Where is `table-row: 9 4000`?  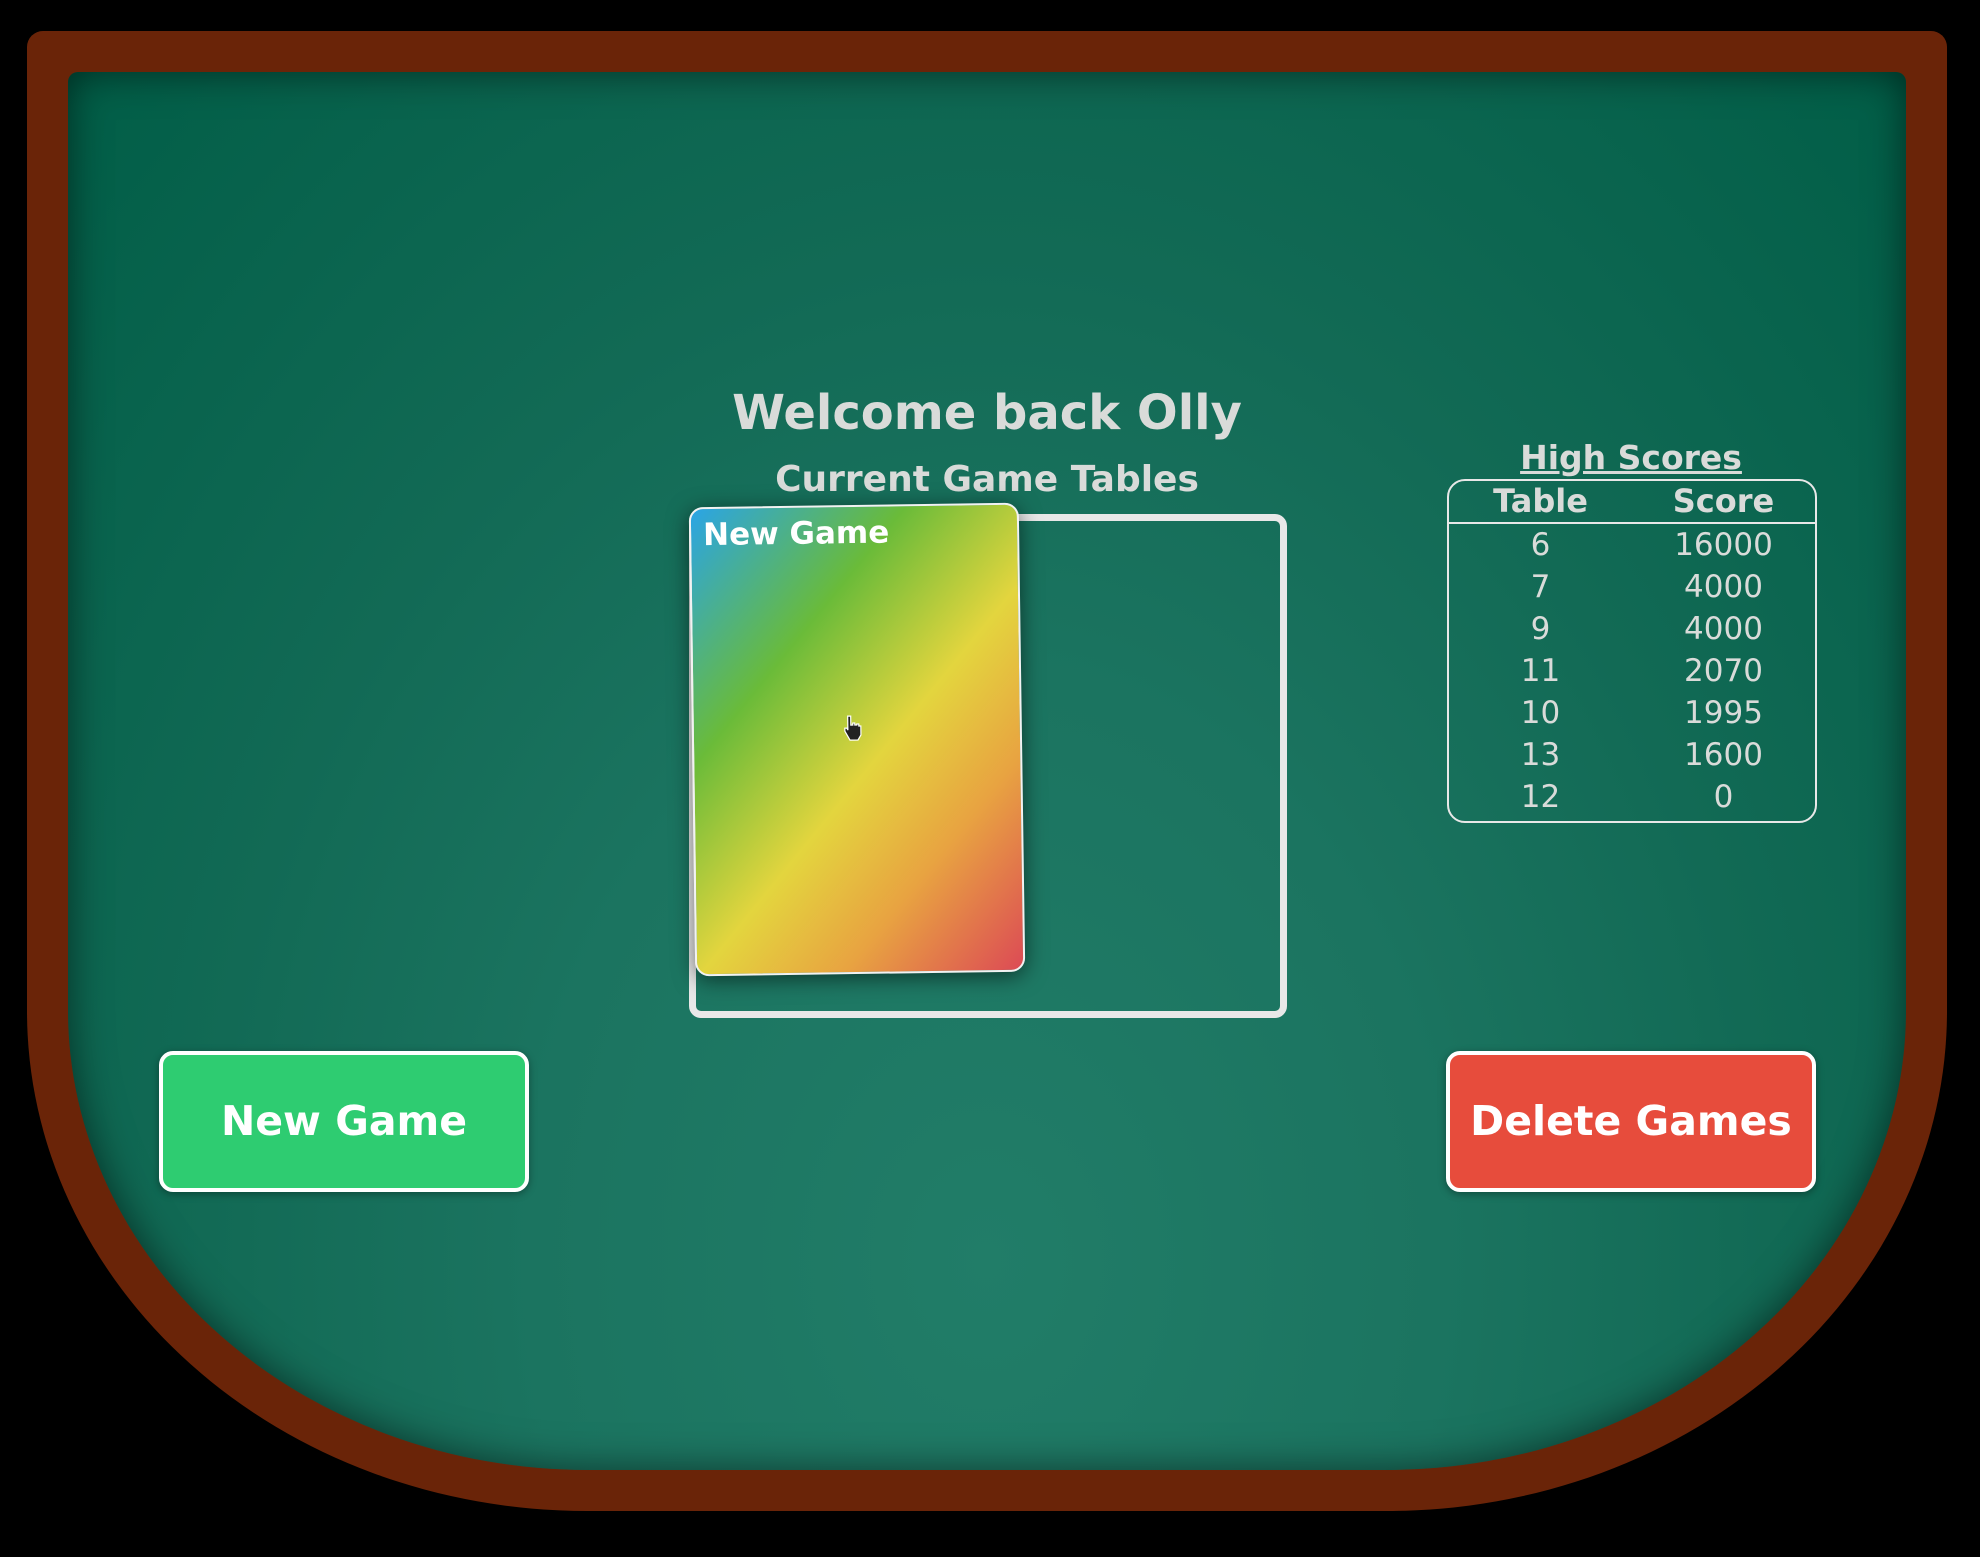 table-row: 9 4000 is located at coordinates (1632, 629).